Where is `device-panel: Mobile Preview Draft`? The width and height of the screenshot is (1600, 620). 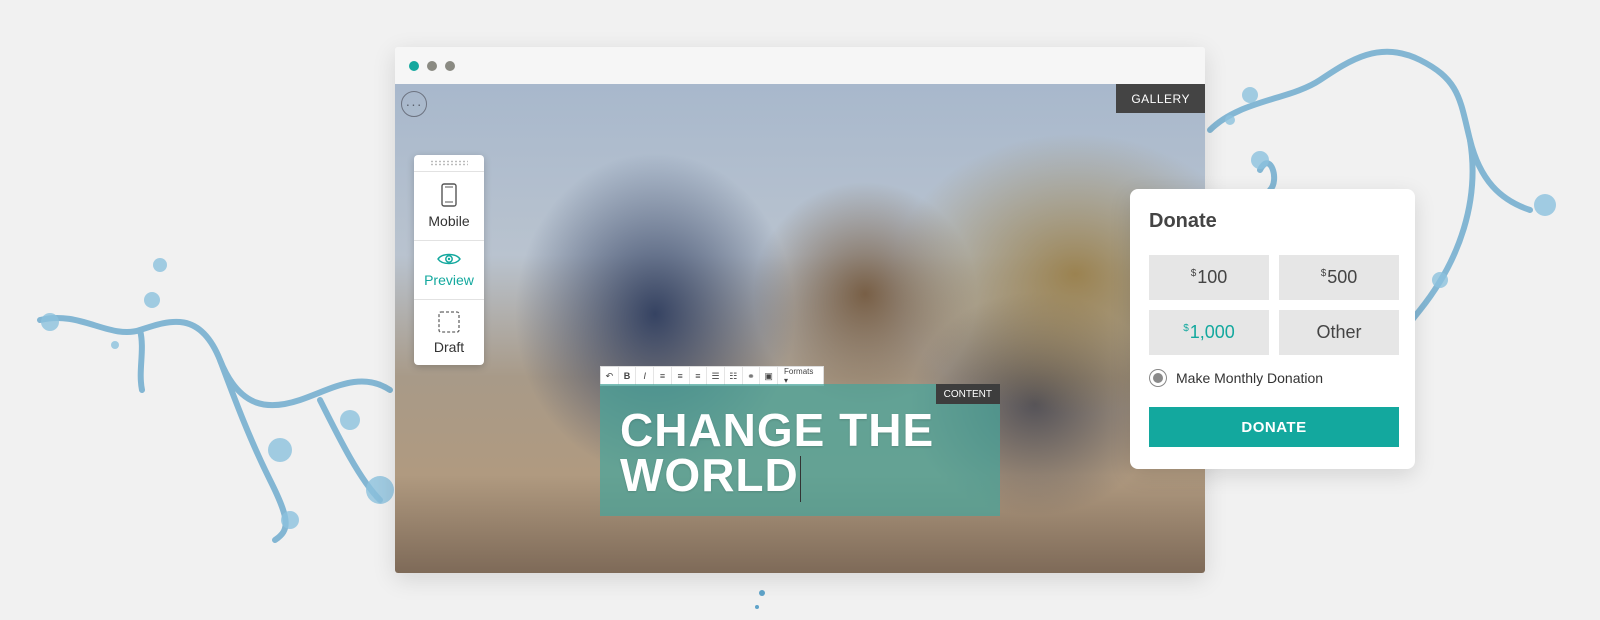 device-panel: Mobile Preview Draft is located at coordinates (449, 260).